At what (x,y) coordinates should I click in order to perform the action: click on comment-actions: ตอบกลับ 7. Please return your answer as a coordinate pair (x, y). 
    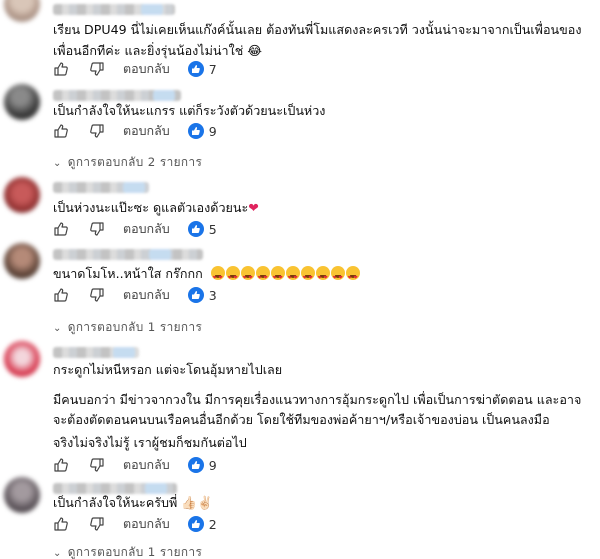
    Looking at the image, I should click on (135, 69).